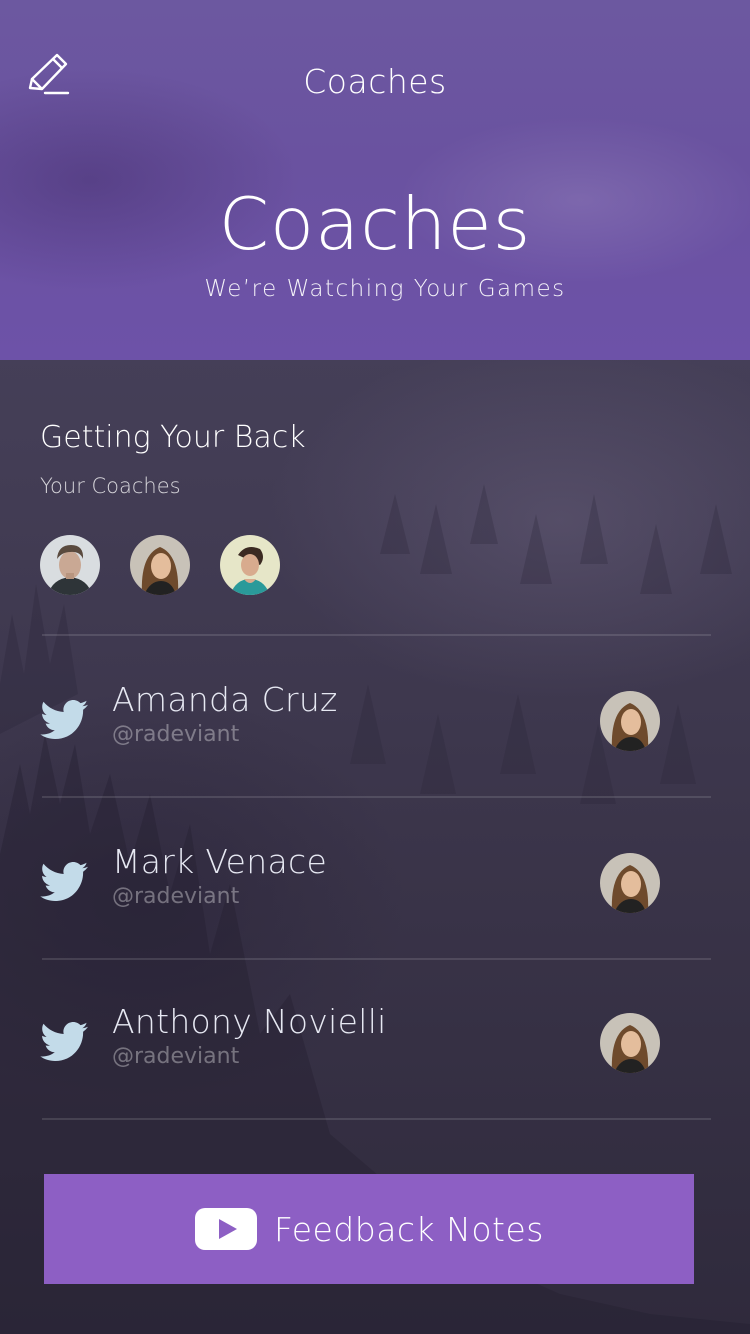  What do you see at coordinates (385, 289) in the screenshot?
I see `page-subtitle: We’re Watching Your Games` at bounding box center [385, 289].